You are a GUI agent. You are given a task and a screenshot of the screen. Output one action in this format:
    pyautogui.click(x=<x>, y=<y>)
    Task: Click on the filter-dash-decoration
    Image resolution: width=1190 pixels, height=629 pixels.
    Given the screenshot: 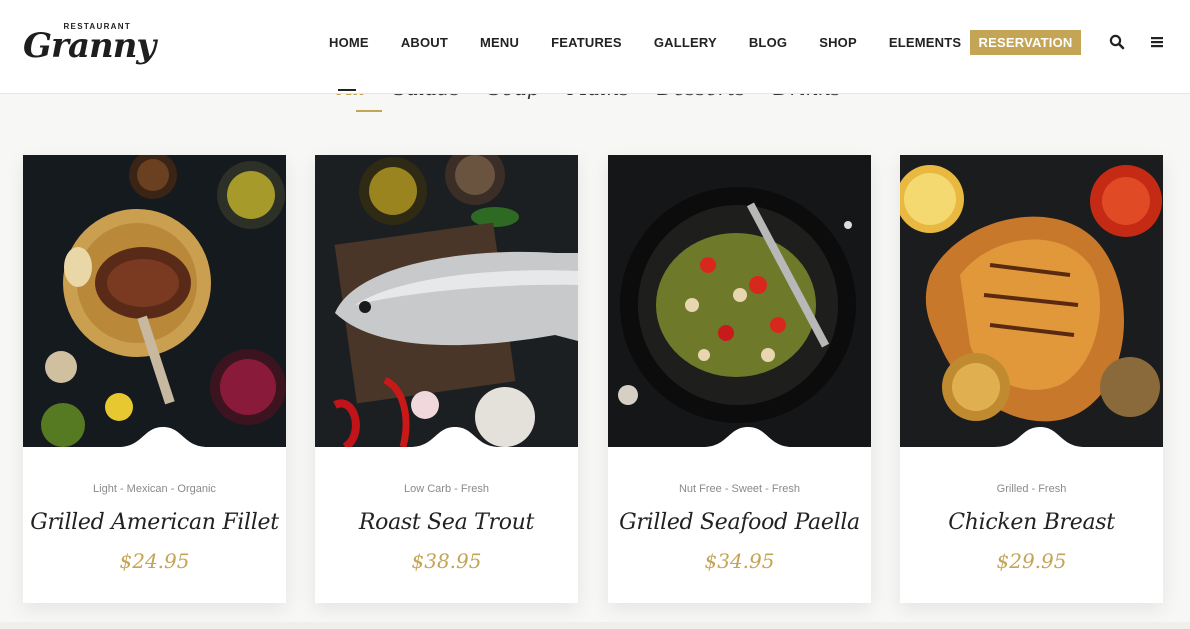 What is the action you would take?
    pyautogui.click(x=347, y=90)
    